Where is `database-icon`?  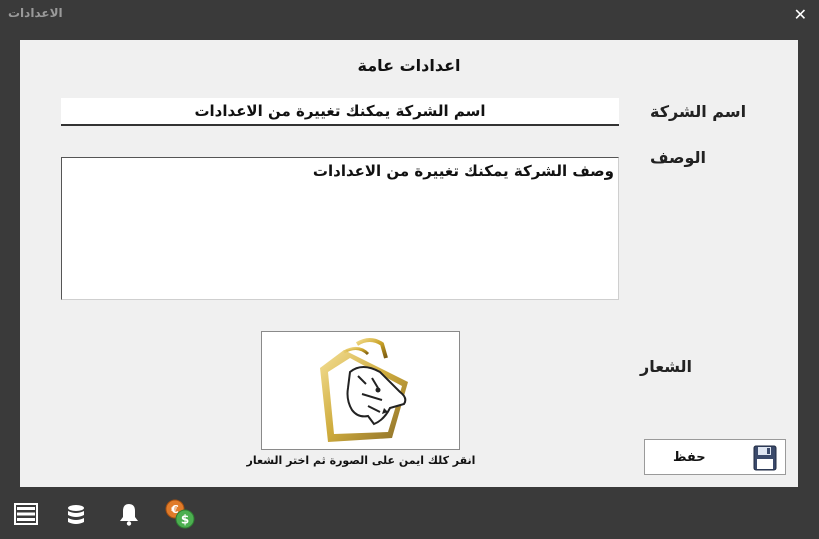 database-icon is located at coordinates (76, 515).